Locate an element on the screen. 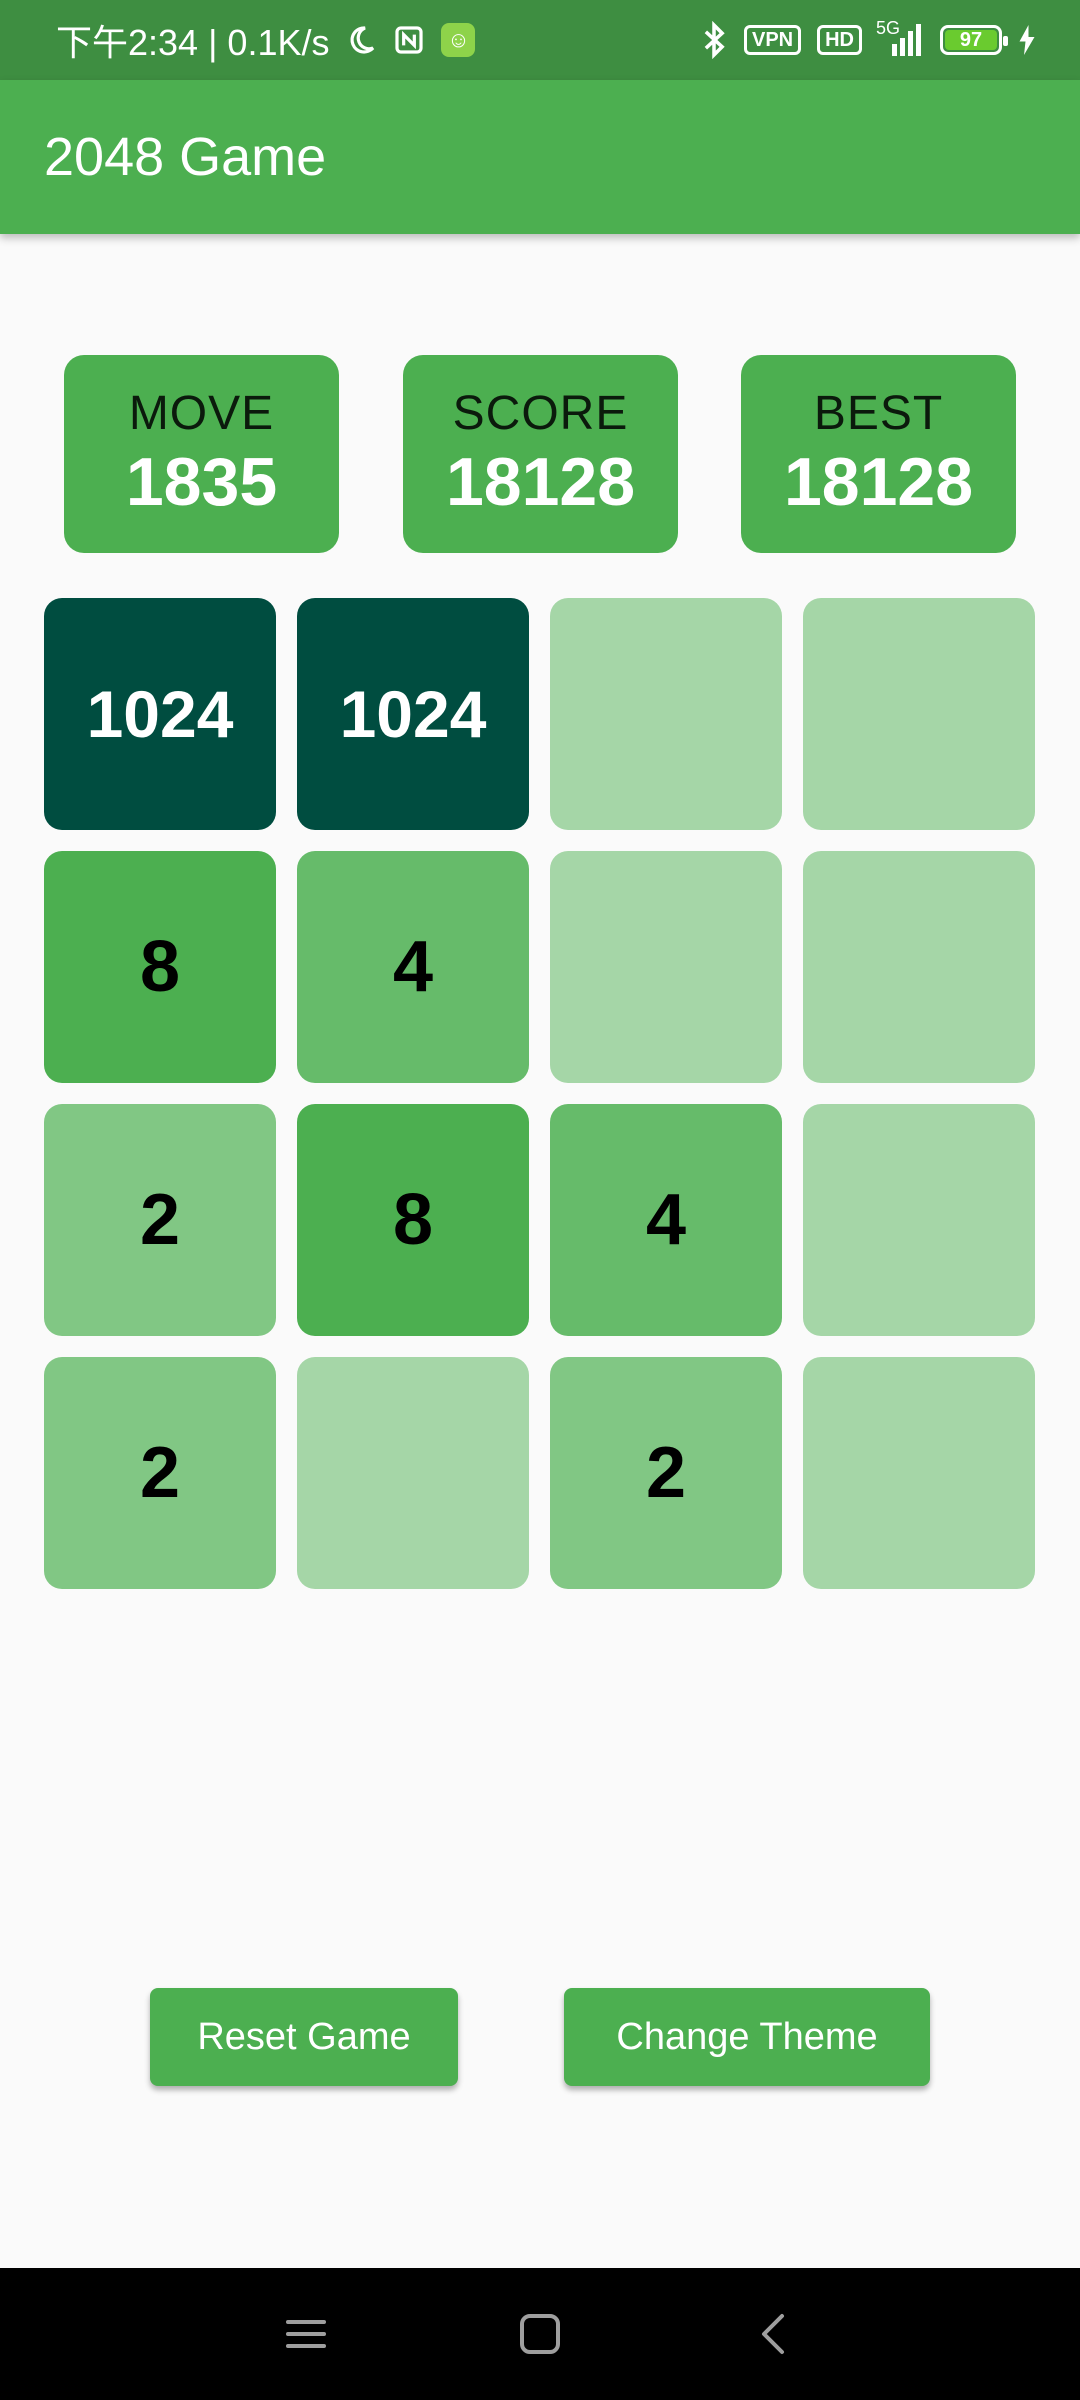 Image resolution: width=1080 pixels, height=2400 pixels. navigation-bar is located at coordinates (540, 2334).